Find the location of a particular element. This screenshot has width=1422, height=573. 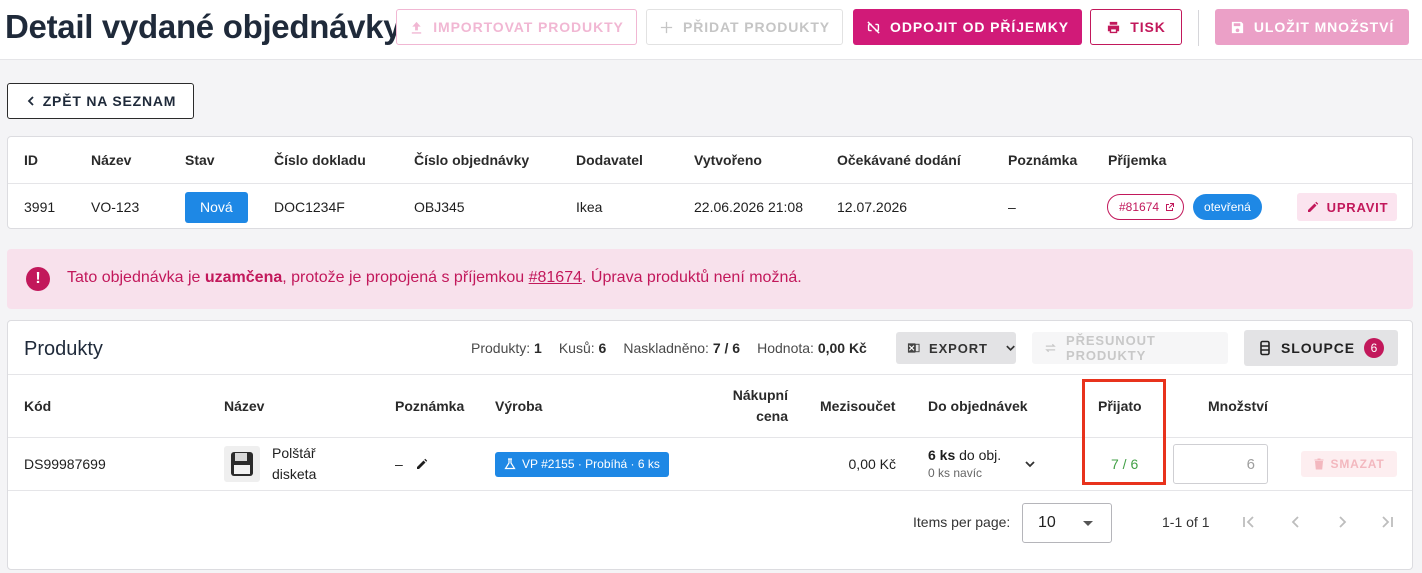

product-thumbnail is located at coordinates (242, 464).